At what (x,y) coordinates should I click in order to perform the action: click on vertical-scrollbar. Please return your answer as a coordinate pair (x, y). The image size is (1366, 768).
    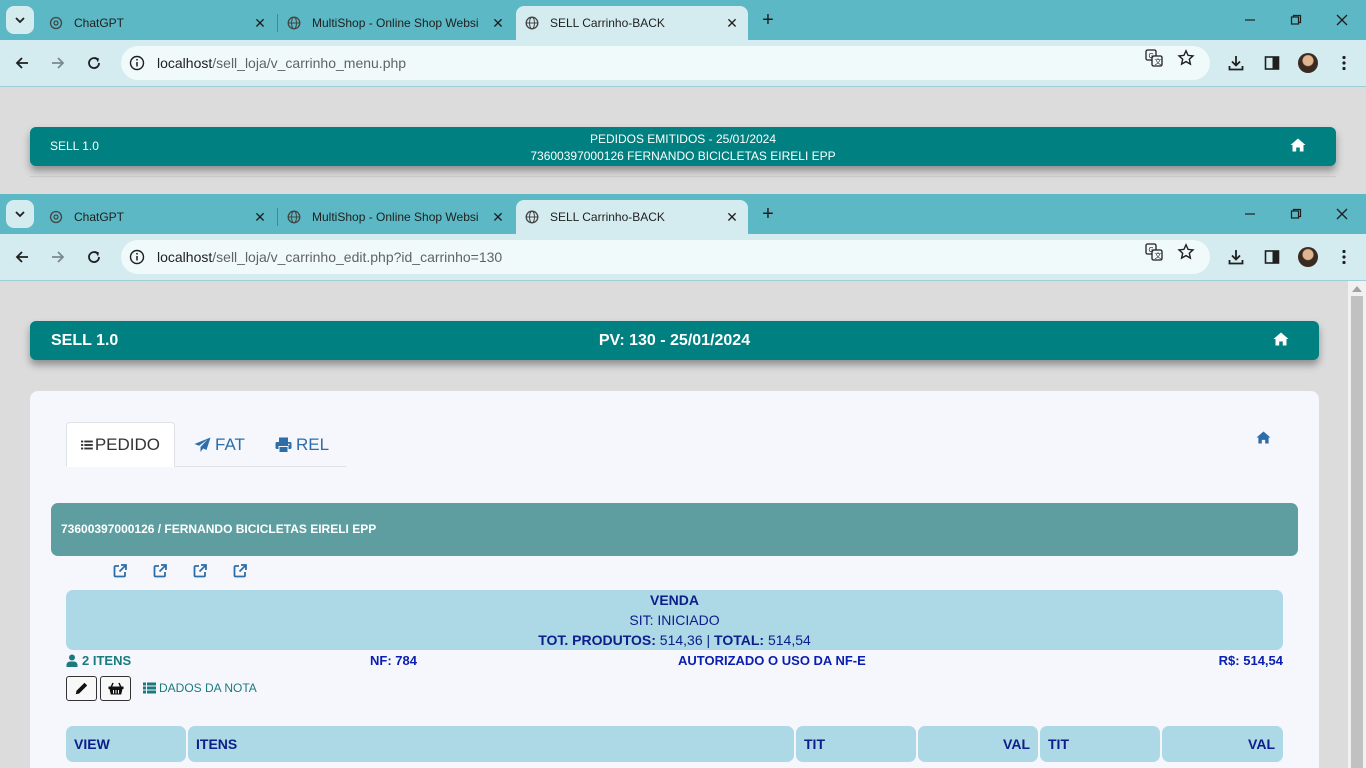
    Looking at the image, I should click on (1357, 524).